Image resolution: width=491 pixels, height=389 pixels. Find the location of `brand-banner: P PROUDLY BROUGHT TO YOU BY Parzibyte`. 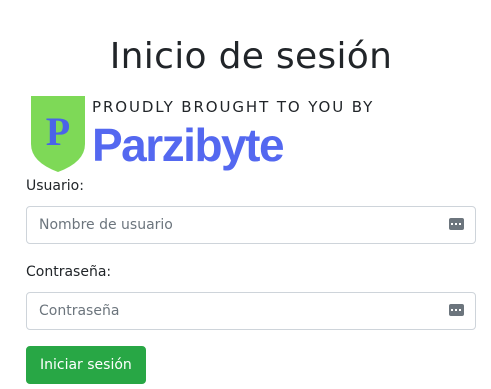

brand-banner: P PROUDLY BROUGHT TO YOU BY Parzibyte is located at coordinates (201, 134).